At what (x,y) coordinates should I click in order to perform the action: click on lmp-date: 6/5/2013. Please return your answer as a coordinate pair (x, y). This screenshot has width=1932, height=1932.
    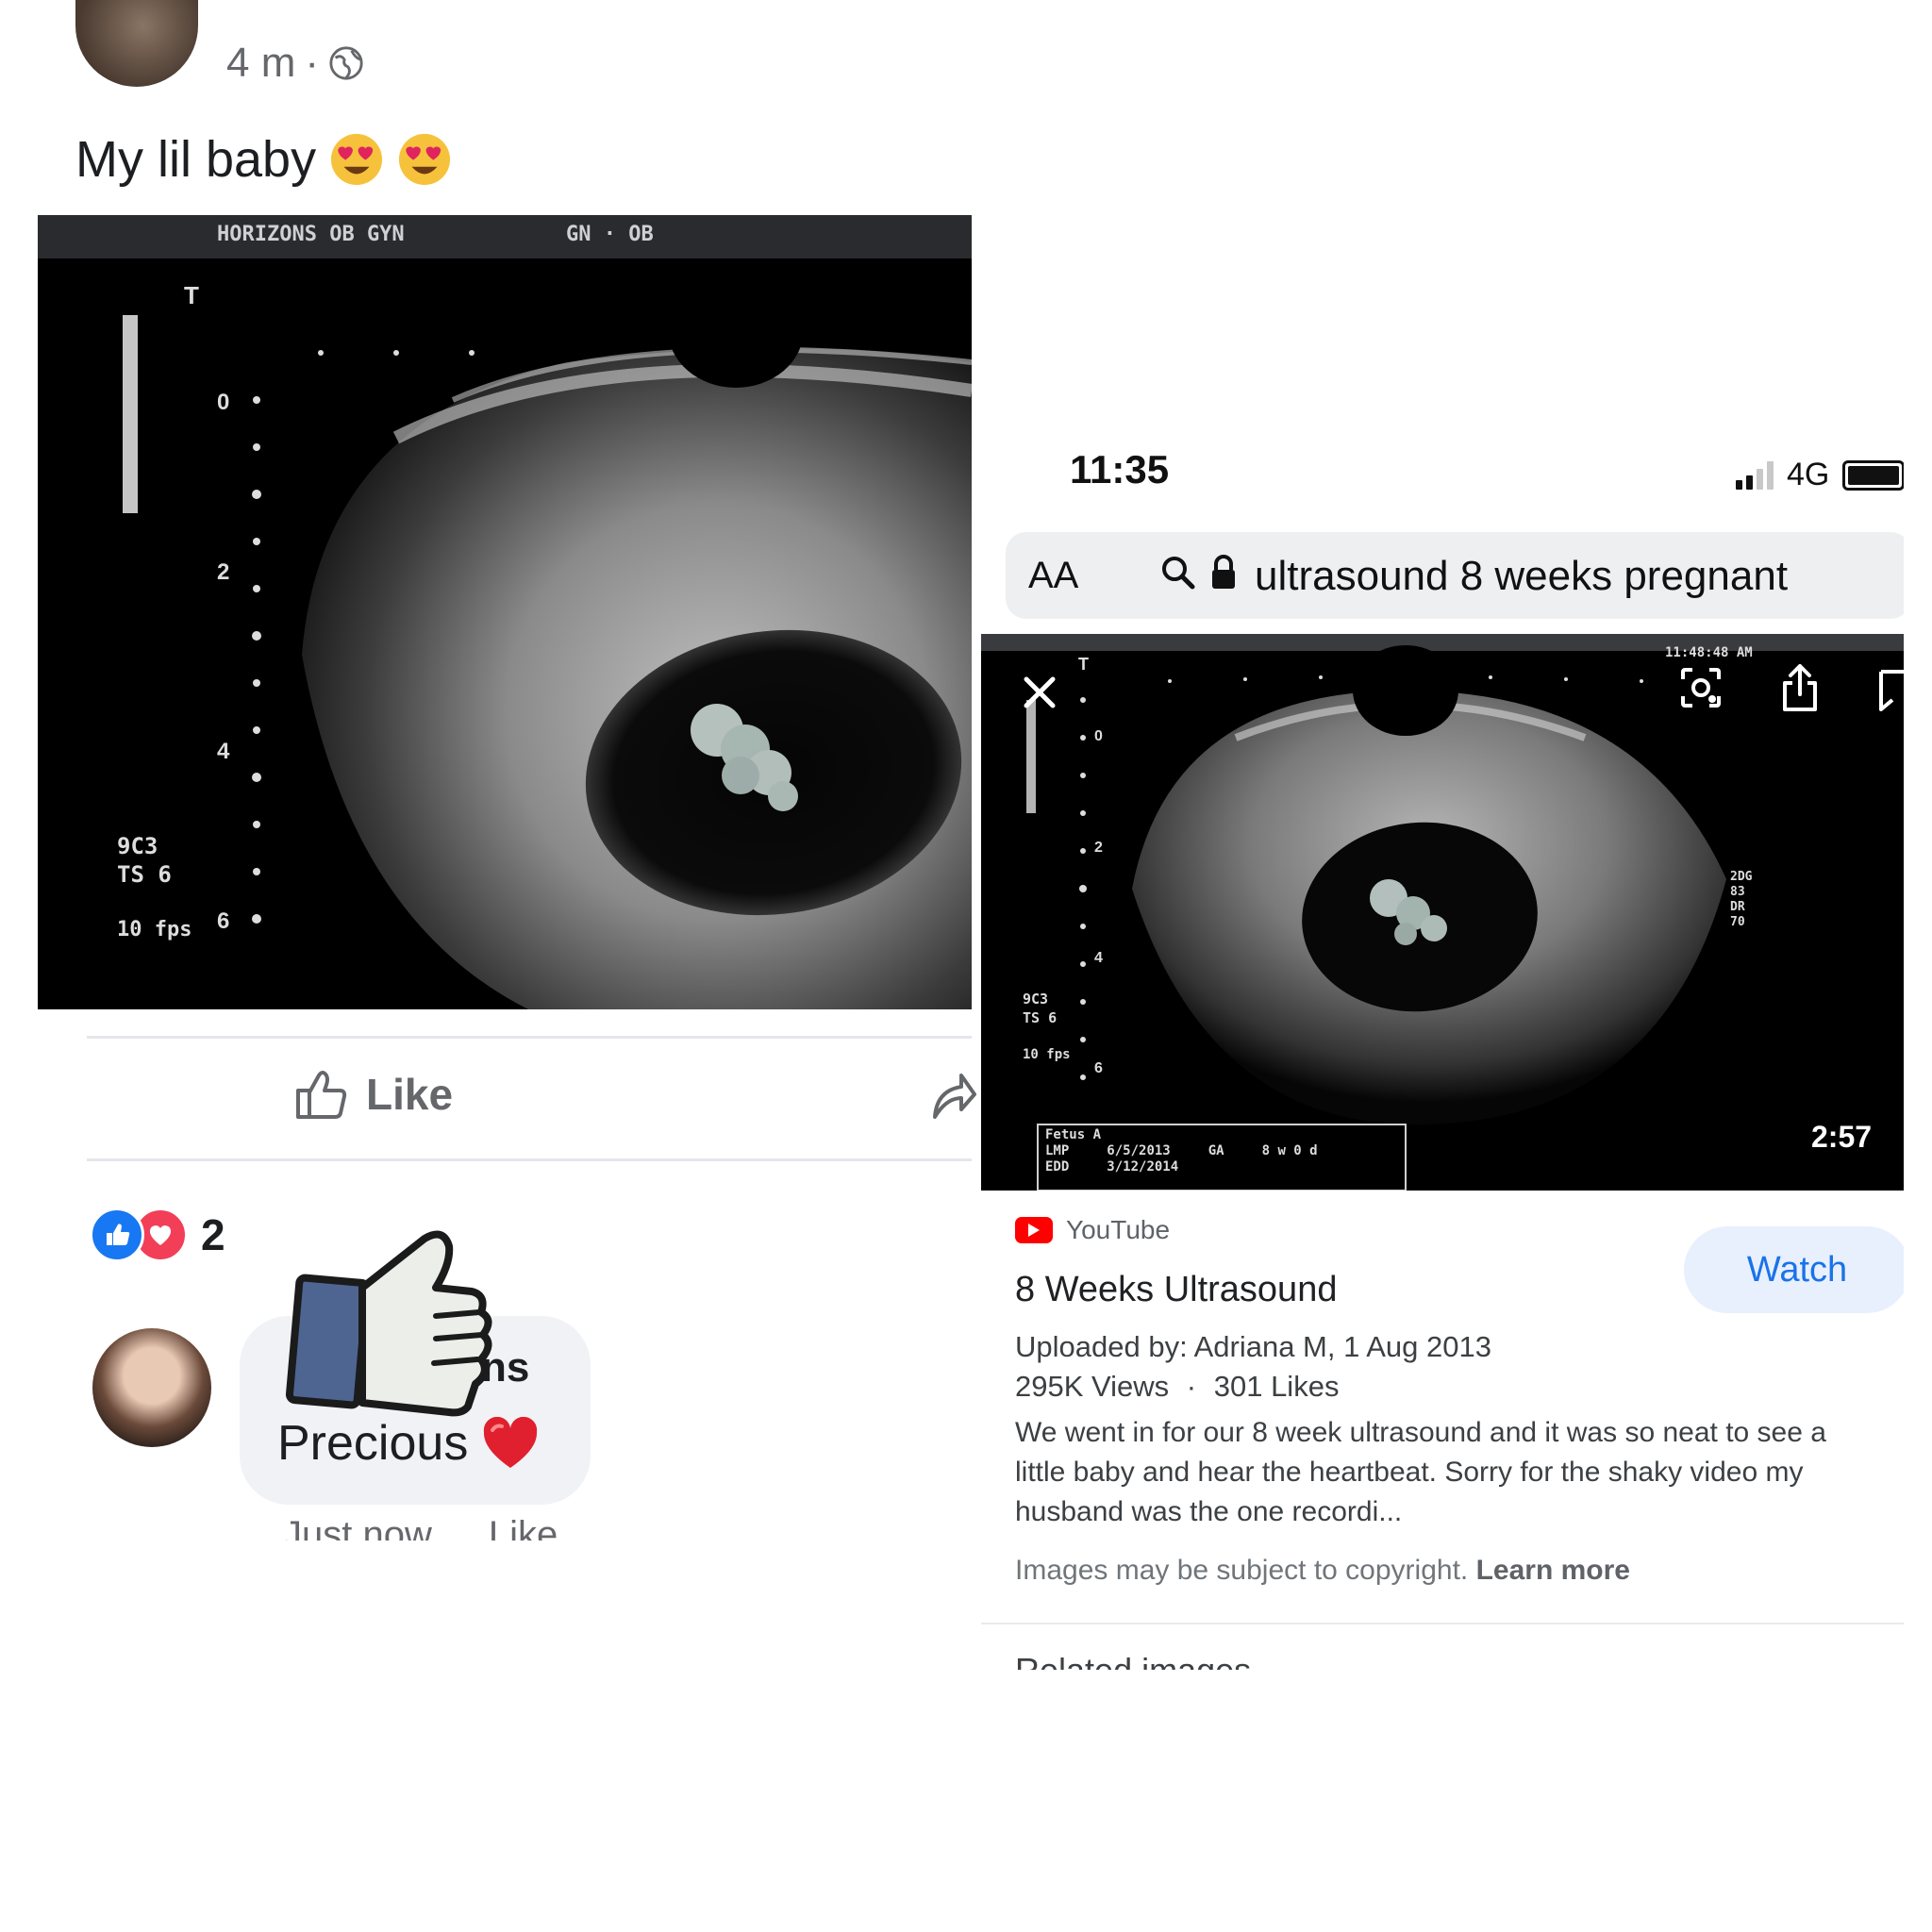
    Looking at the image, I should click on (1139, 1150).